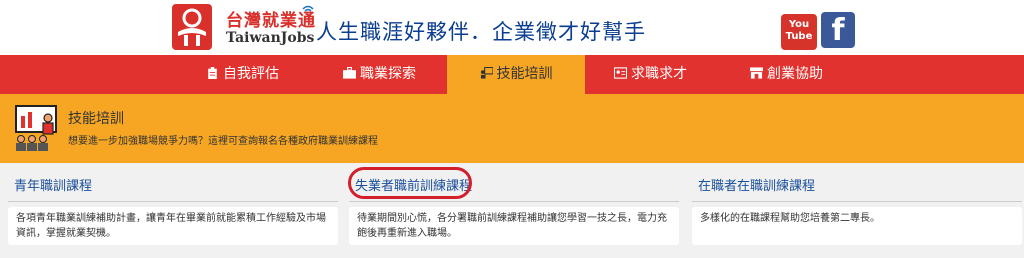  I want to click on course-card-employed: 在職者在職訓練課程 多樣化的在職課程幫助您培養第二專長。, so click(857, 208).